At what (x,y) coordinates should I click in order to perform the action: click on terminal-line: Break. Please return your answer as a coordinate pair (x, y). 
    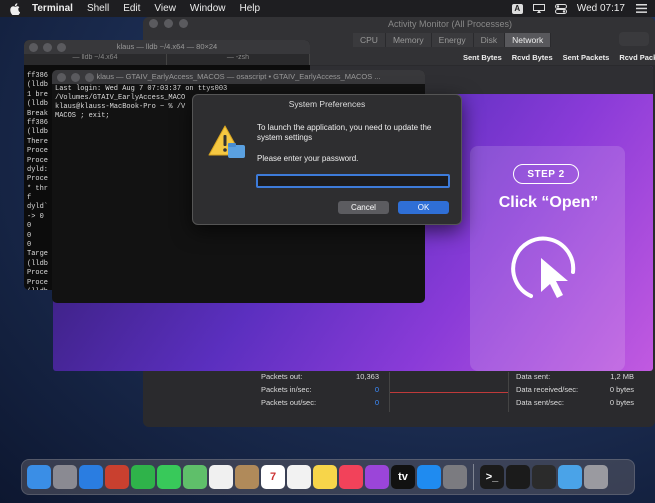
    Looking at the image, I should click on (38, 113).